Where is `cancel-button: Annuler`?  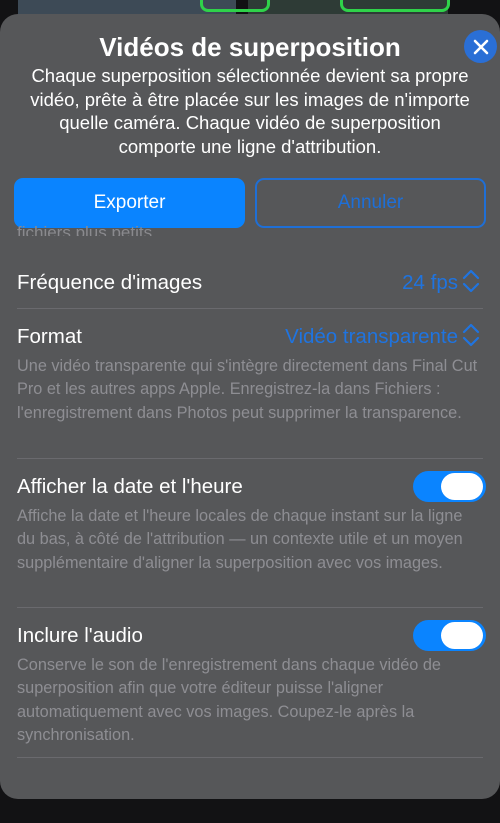
cancel-button: Annuler is located at coordinates (370, 203).